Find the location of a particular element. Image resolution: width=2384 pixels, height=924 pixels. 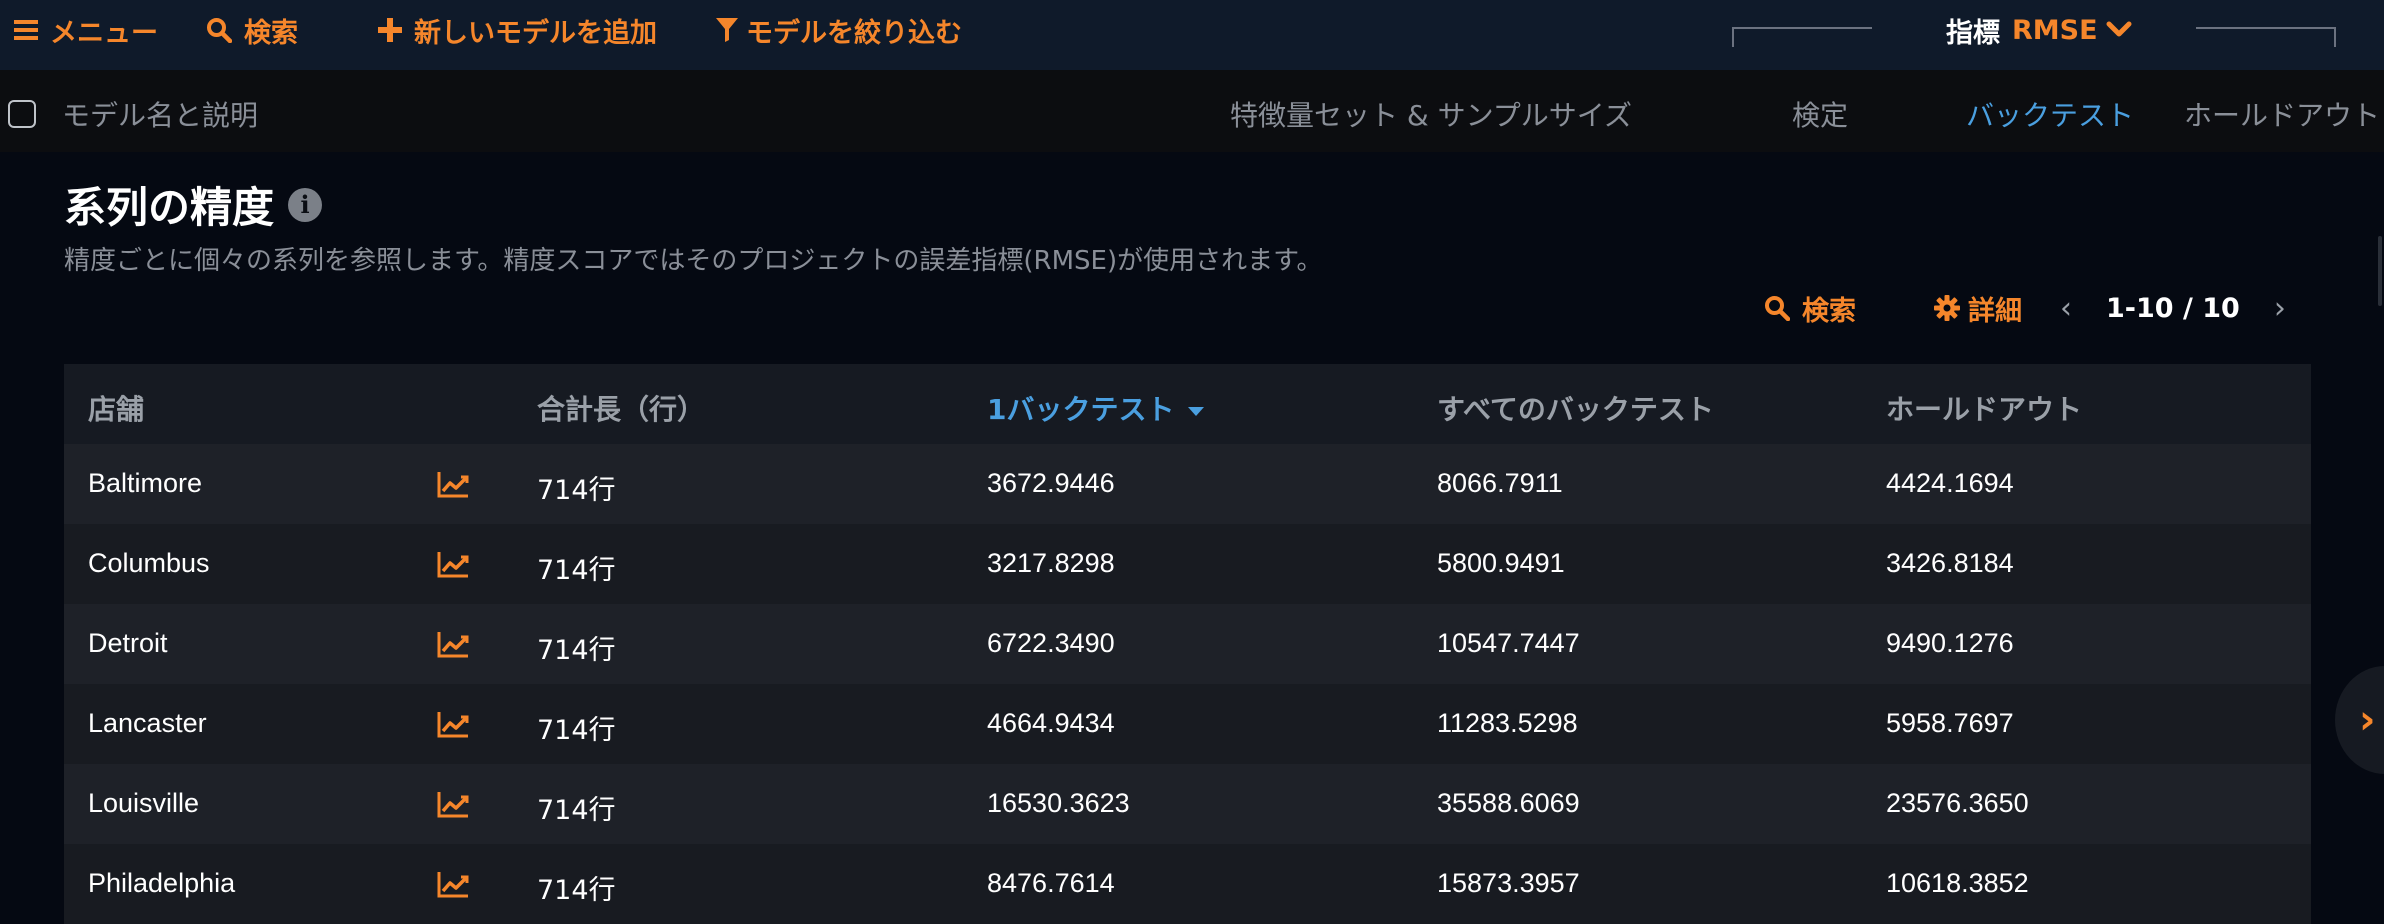

cell-backtest1: 8476.7614 is located at coordinates (1051, 883).